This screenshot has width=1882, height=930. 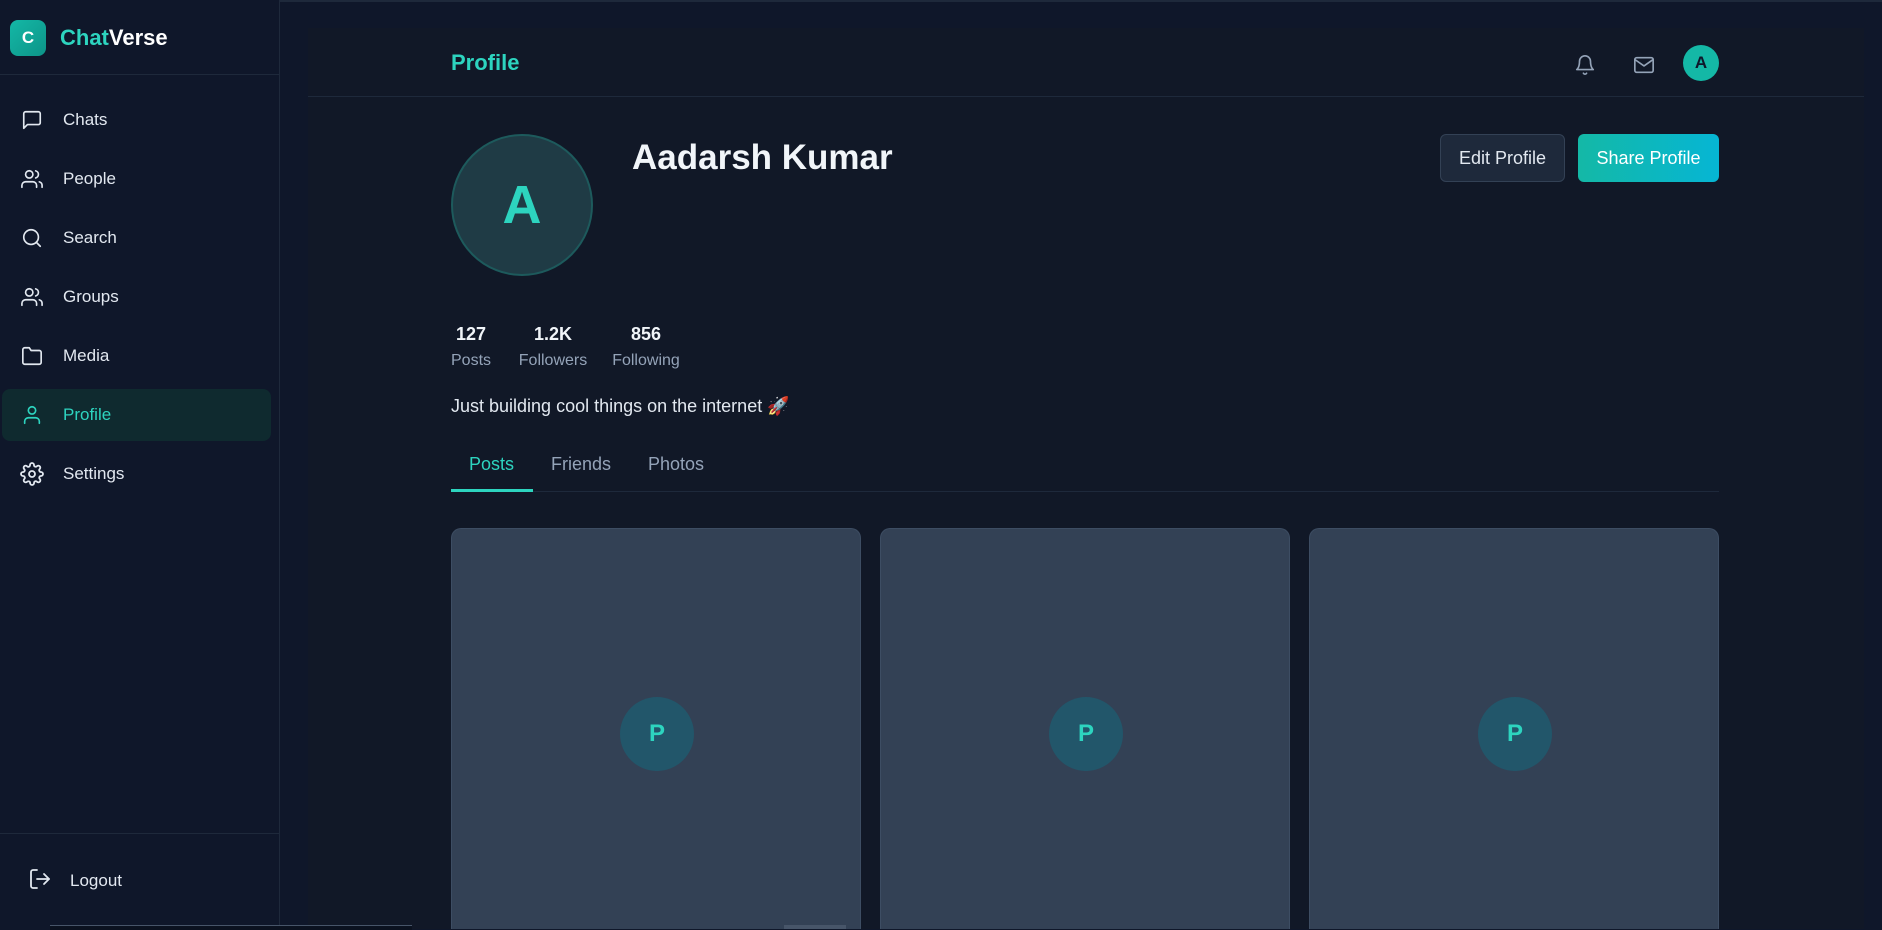 What do you see at coordinates (491, 464) in the screenshot?
I see `tab-posts: Posts` at bounding box center [491, 464].